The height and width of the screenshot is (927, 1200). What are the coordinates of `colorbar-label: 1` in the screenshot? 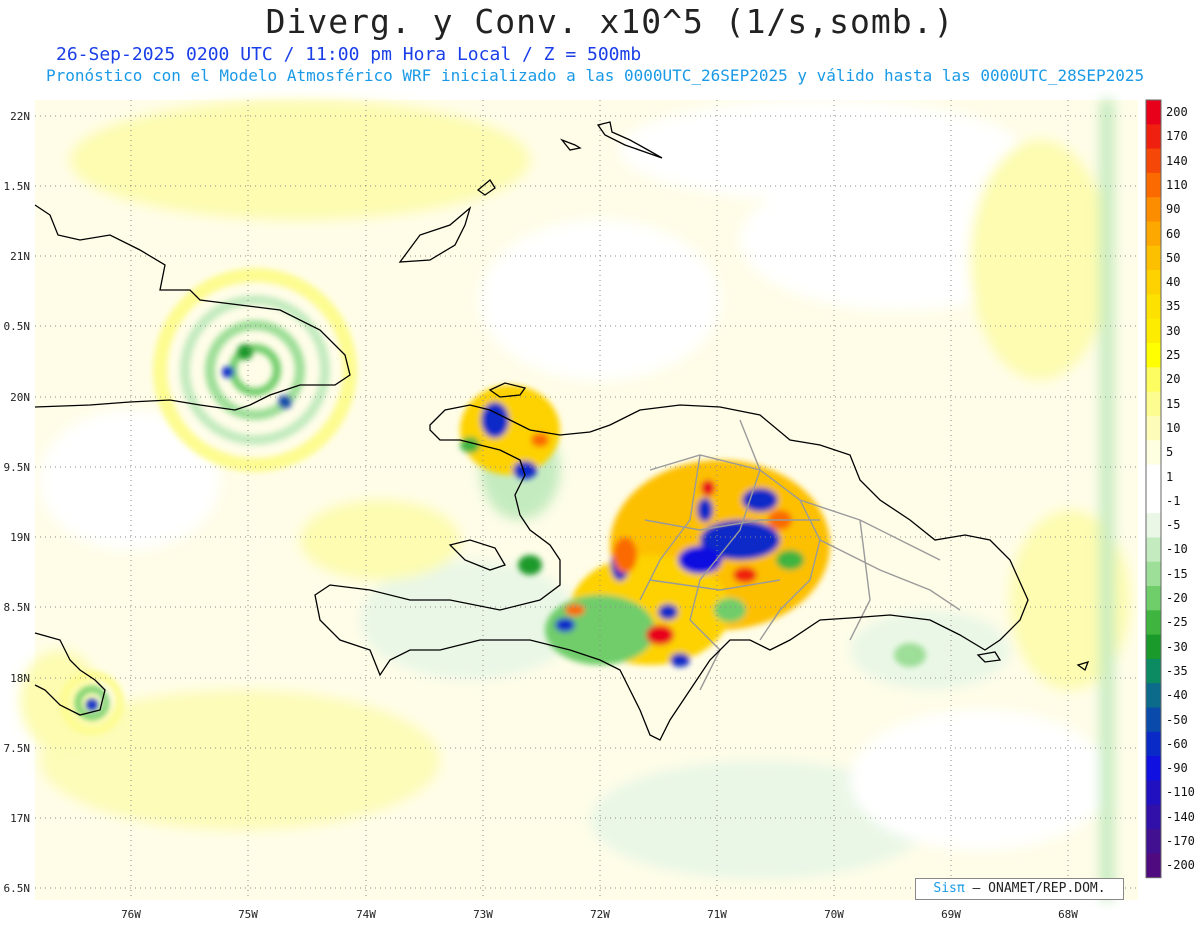 It's located at (1170, 476).